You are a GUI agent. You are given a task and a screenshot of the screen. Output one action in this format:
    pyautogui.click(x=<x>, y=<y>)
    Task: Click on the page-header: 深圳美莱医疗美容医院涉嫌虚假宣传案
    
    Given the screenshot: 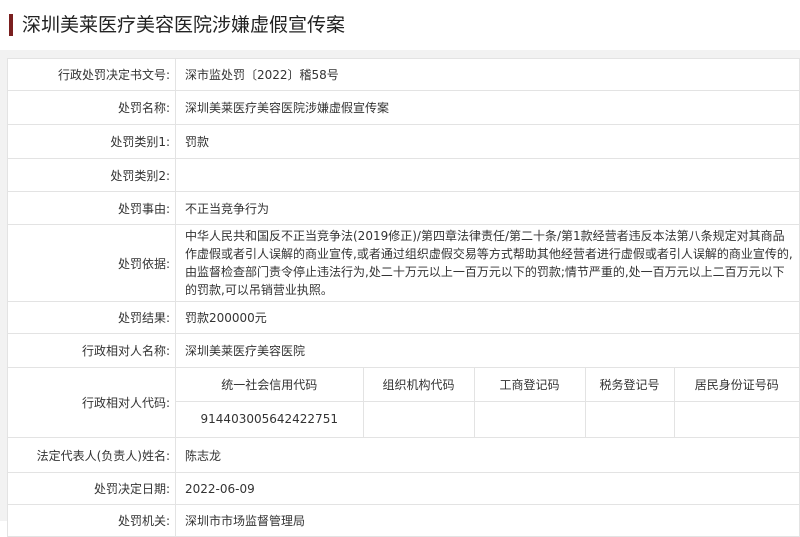 What is the action you would take?
    pyautogui.click(x=400, y=25)
    